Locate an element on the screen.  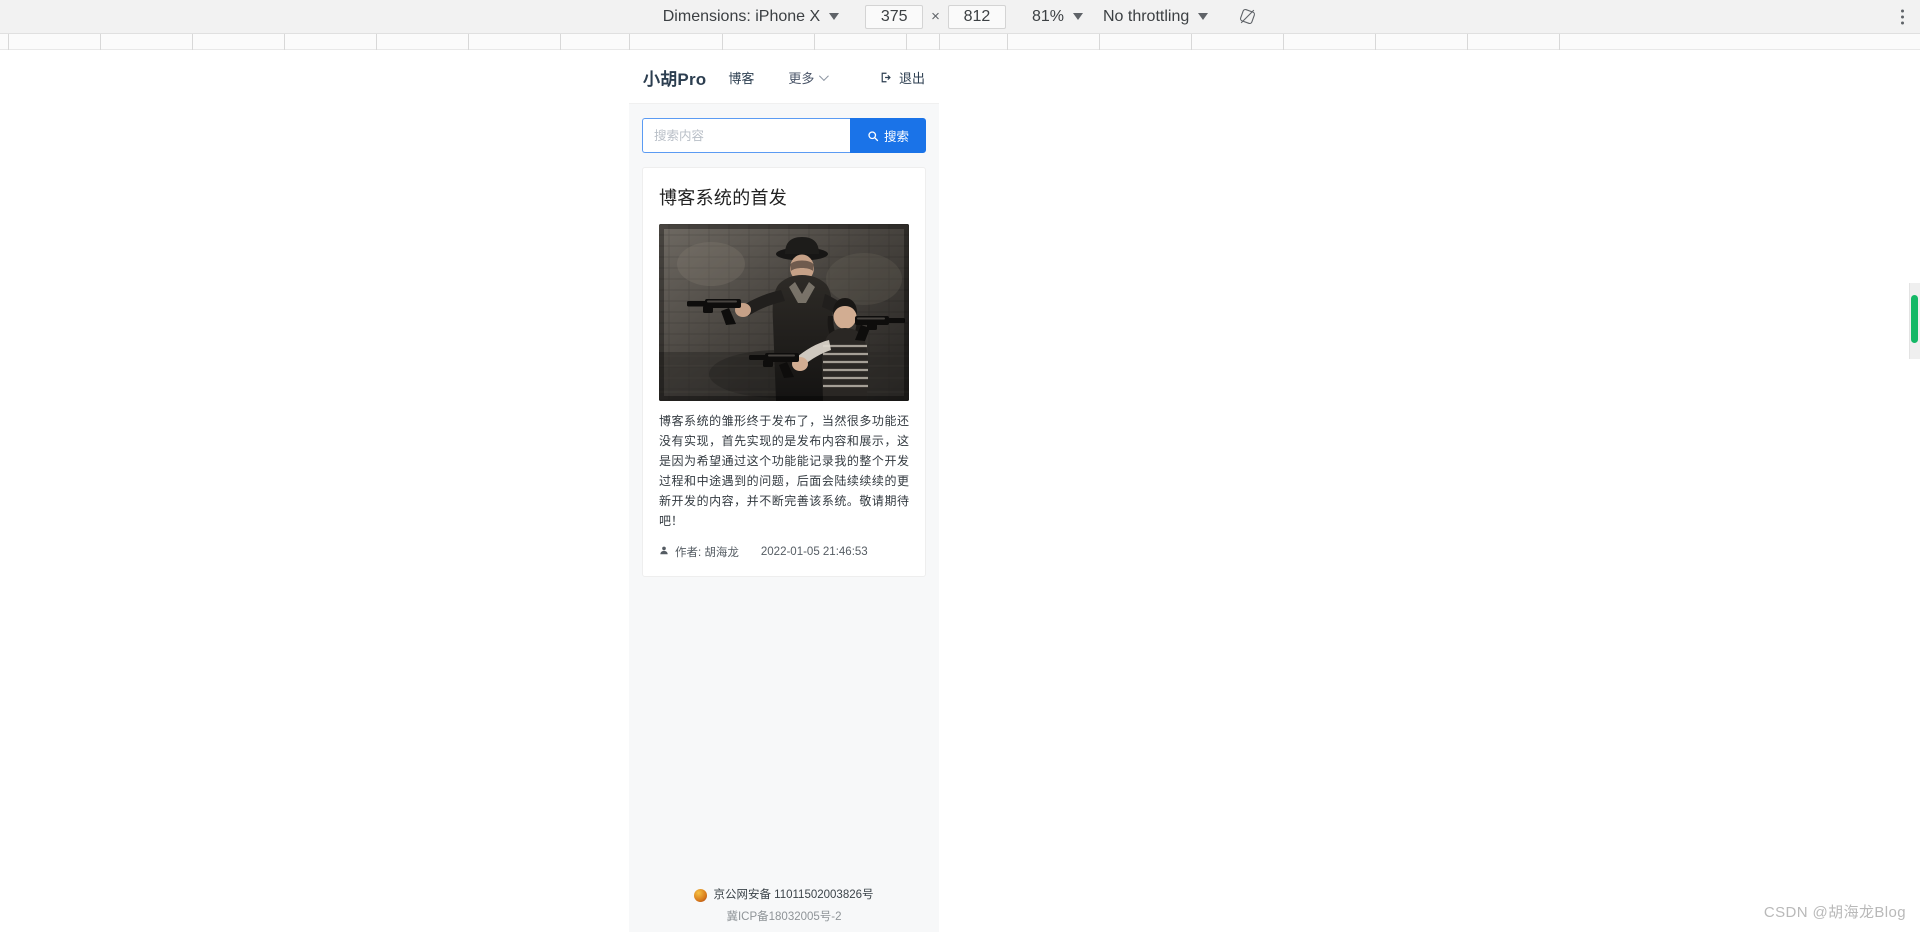
viewport-height-input is located at coordinates (976, 16).